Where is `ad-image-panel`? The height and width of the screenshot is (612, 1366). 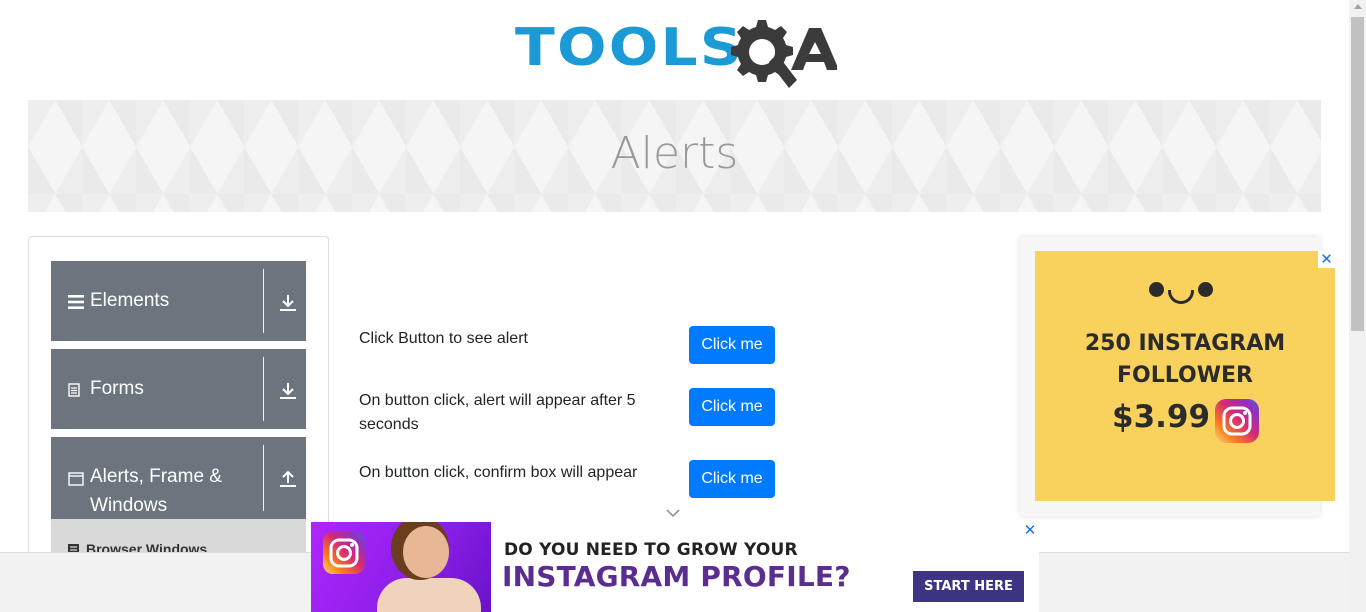 ad-image-panel is located at coordinates (401, 567).